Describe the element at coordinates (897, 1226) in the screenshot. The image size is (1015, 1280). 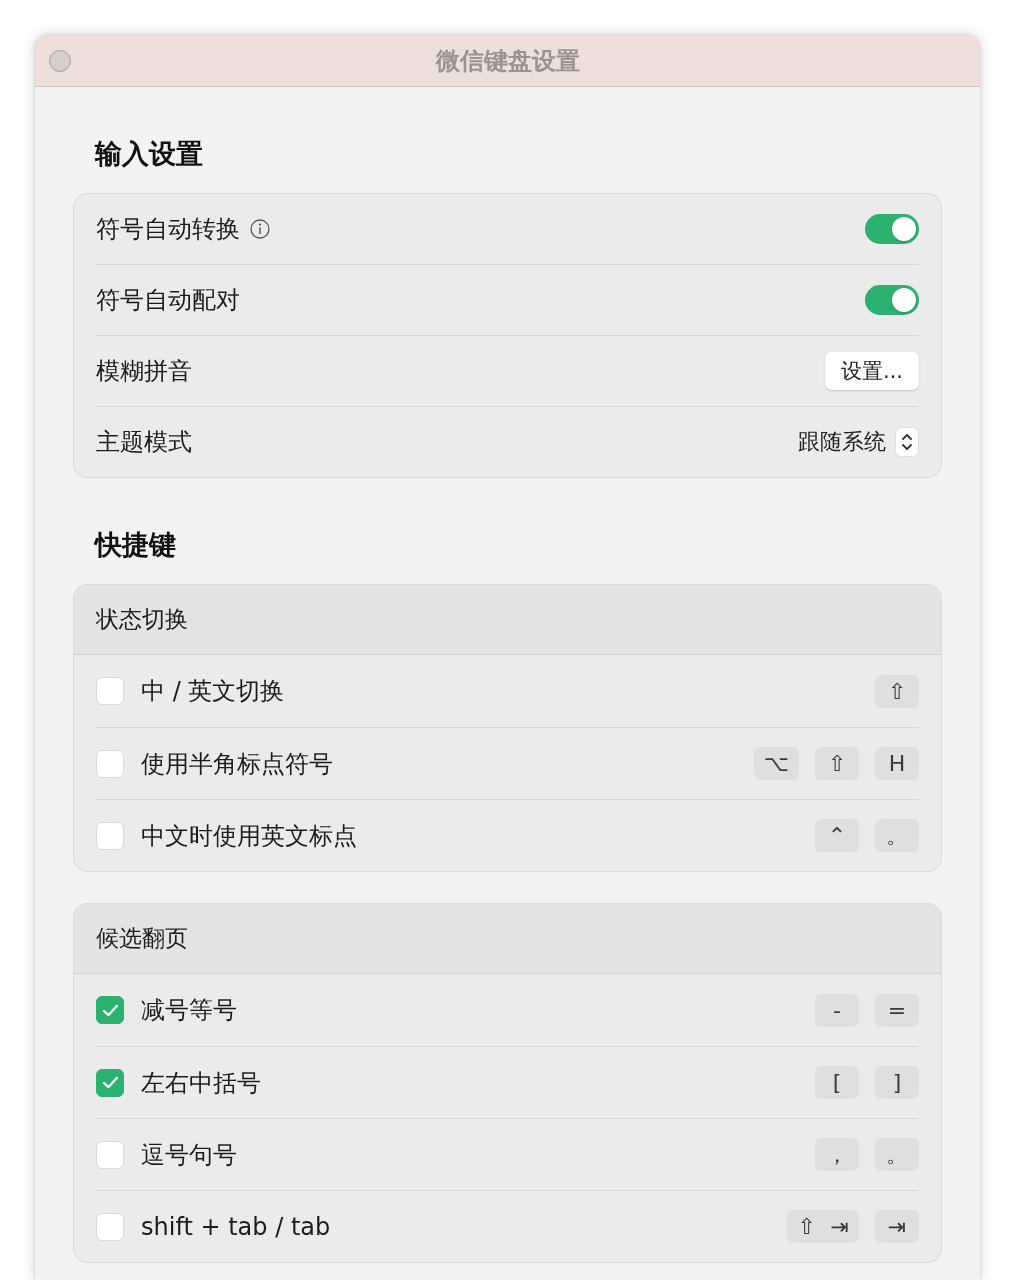
I see `shortcut-key: ⇥` at that location.